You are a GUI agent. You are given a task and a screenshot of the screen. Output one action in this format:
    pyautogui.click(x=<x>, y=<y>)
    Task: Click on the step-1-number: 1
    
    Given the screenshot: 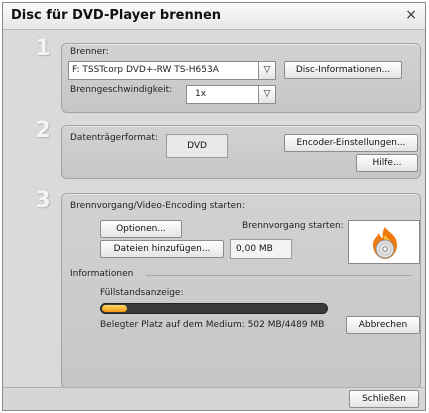 What is the action you would take?
    pyautogui.click(x=43, y=48)
    